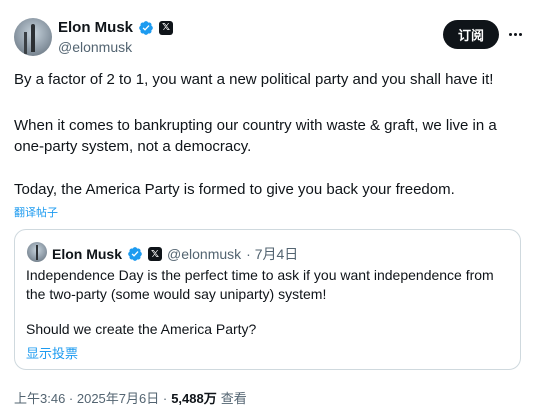  Describe the element at coordinates (90, 397) in the screenshot. I see `post-timestamp: 上午3:46 · 2025年7月6日 ·` at that location.